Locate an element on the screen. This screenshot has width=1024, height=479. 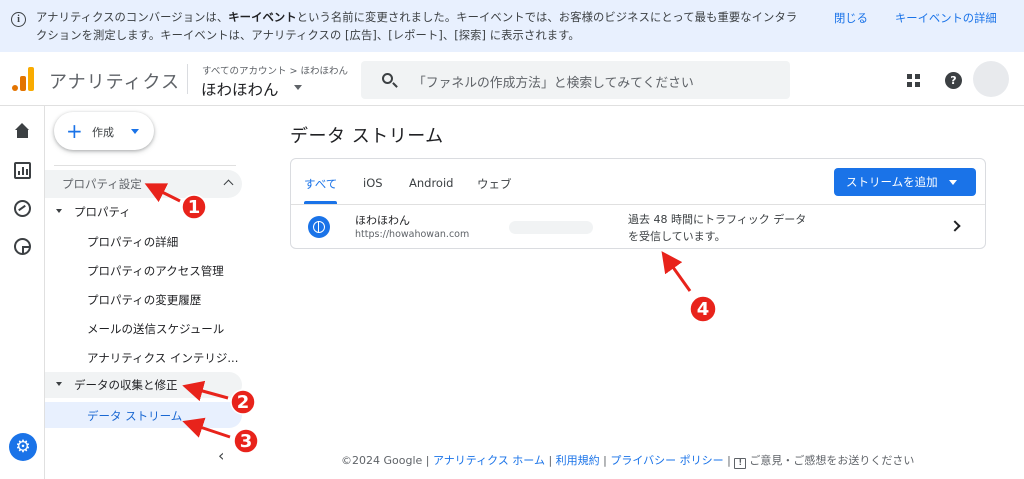
active-tab-indicator is located at coordinates (320, 202).